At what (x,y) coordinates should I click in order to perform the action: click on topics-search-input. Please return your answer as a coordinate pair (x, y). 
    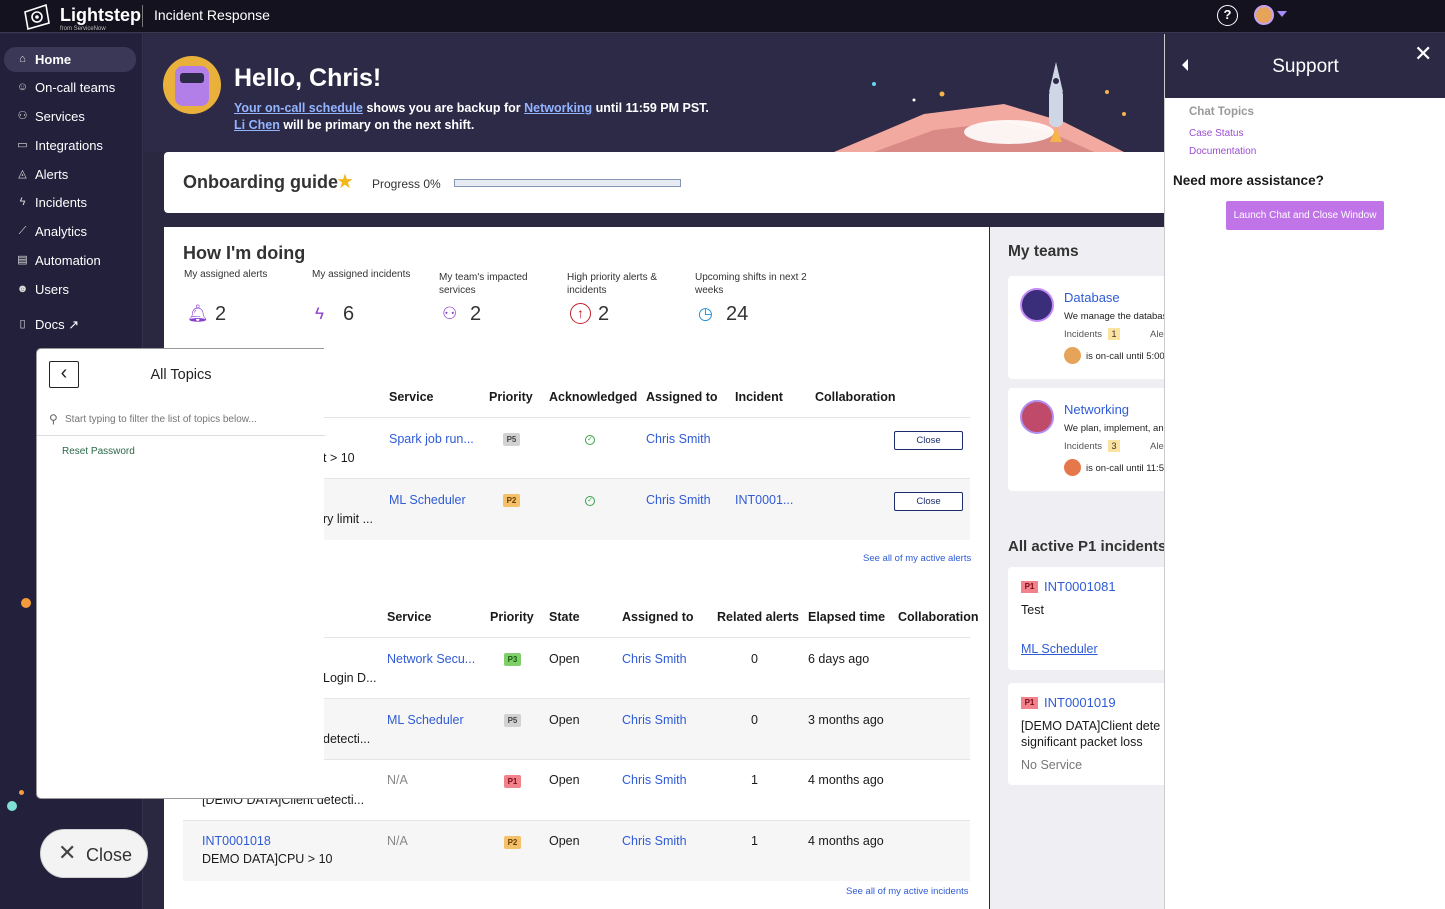
    Looking at the image, I should click on (192, 419).